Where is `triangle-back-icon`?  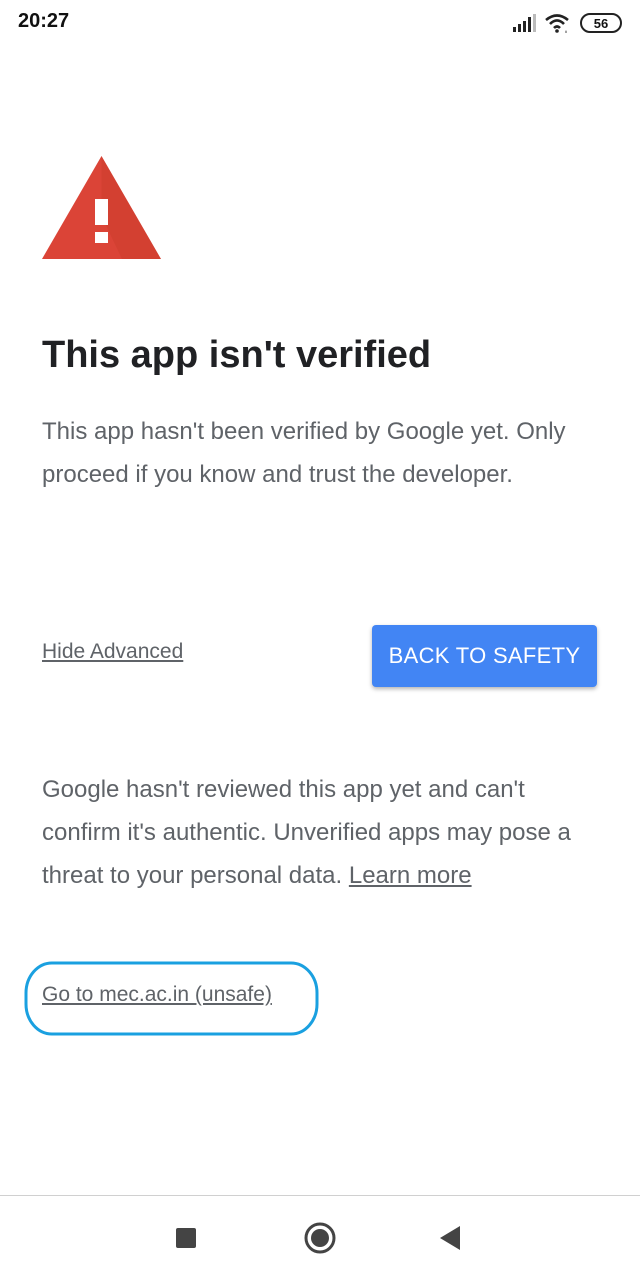
triangle-back-icon is located at coordinates (450, 1238).